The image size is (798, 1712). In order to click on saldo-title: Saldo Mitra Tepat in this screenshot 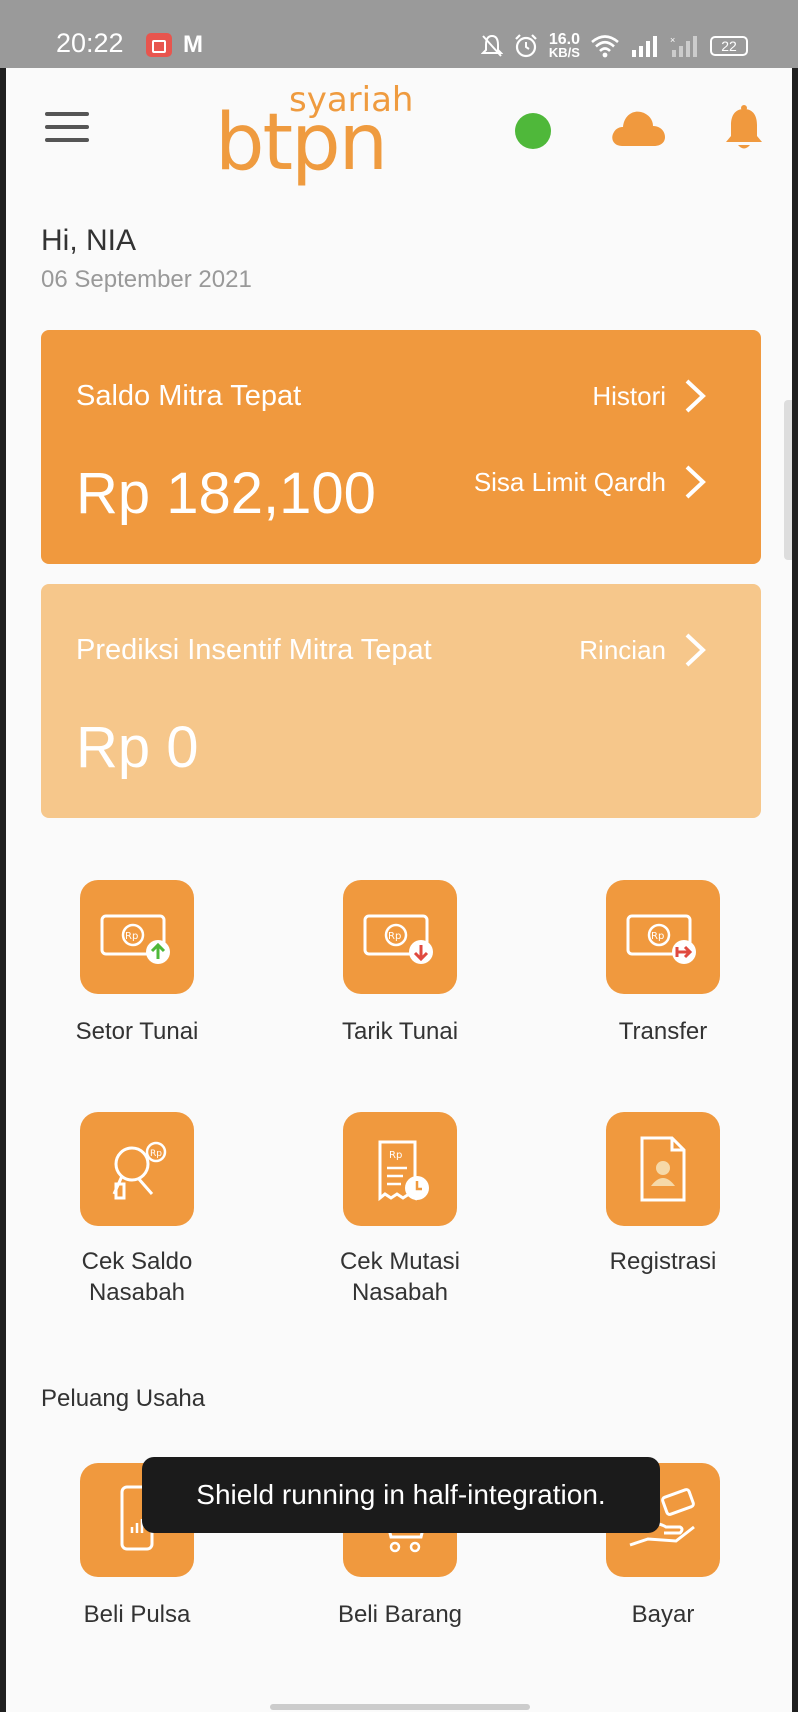, I will do `click(189, 396)`.